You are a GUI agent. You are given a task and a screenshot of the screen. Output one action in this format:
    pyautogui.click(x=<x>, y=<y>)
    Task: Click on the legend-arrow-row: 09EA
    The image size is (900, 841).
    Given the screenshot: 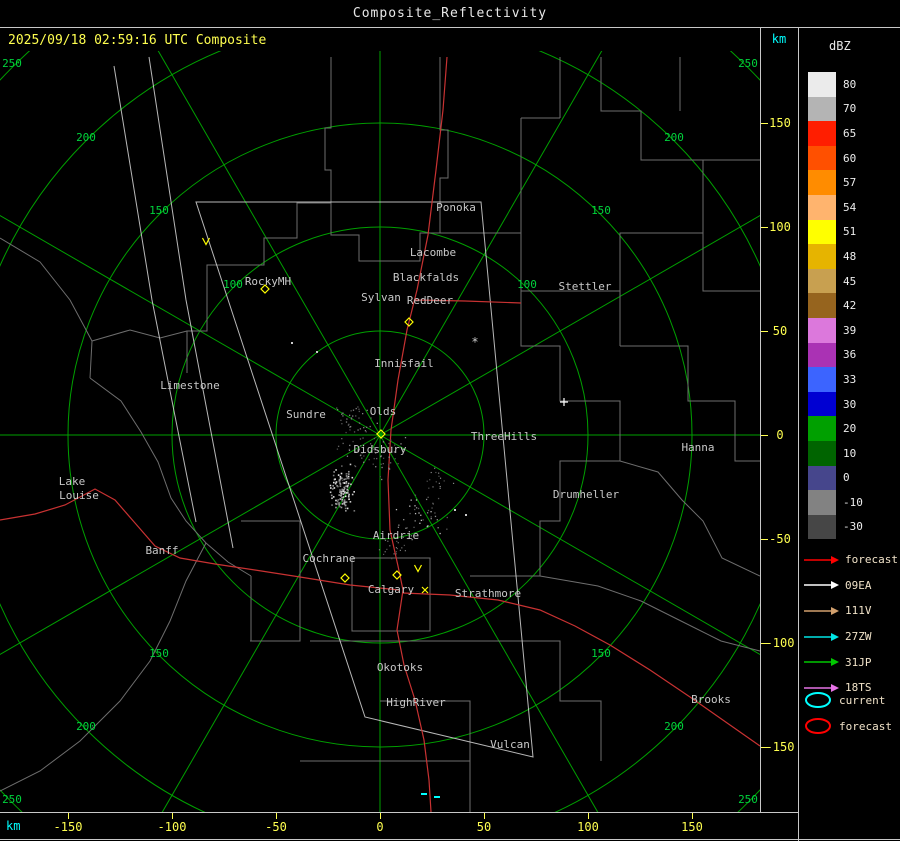 What is the action you would take?
    pyautogui.click(x=849, y=586)
    